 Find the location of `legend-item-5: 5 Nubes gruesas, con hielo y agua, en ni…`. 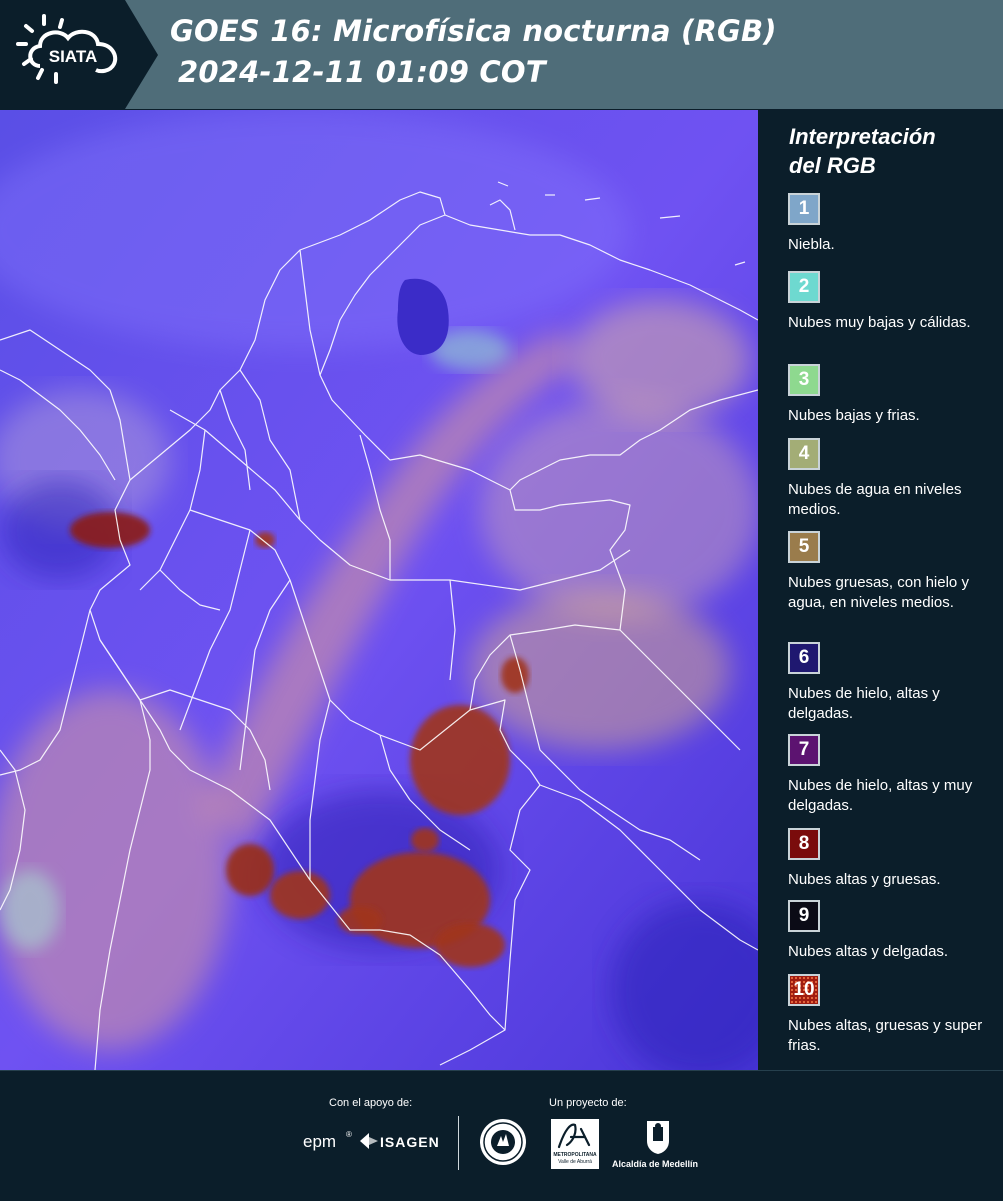

legend-item-5: 5 Nubes gruesas, con hielo y agua, en ni… is located at coordinates (890, 572).